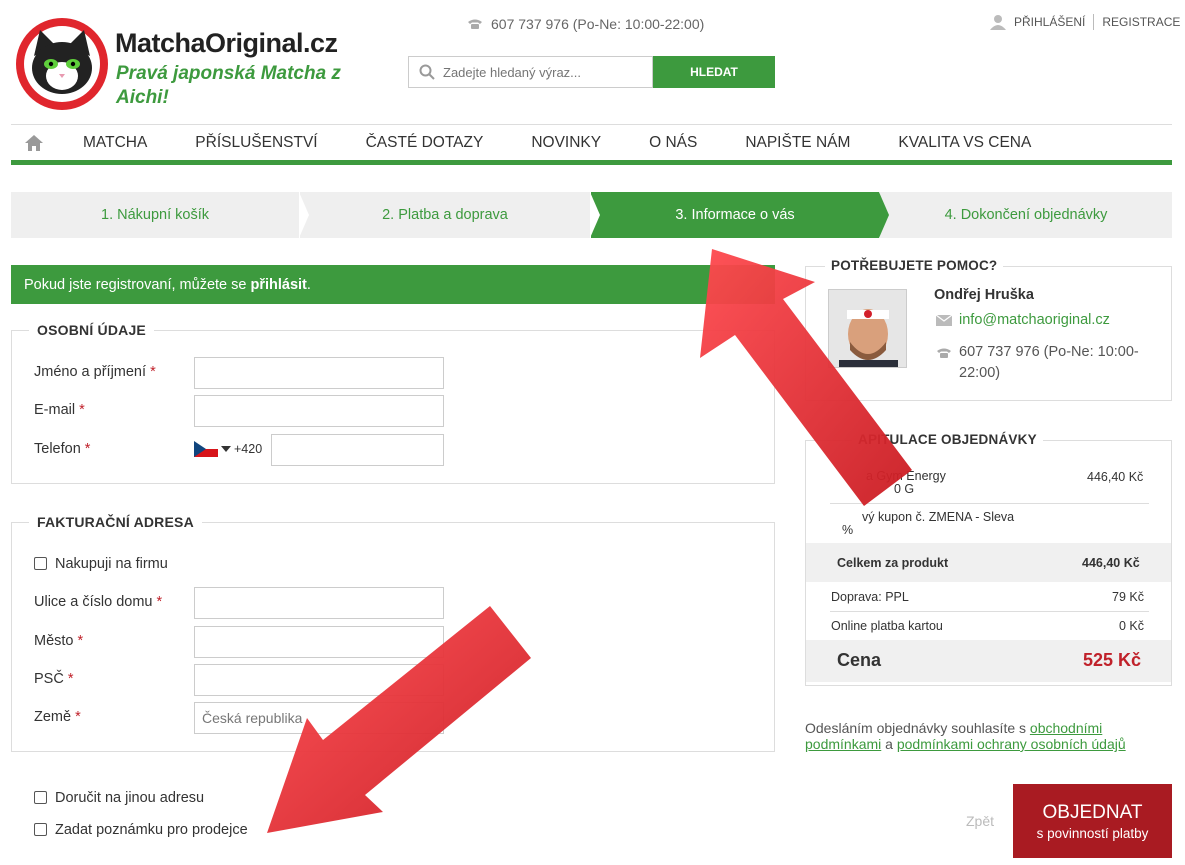  I want to click on arrow-pointing-step-icon, so click(806, 377).